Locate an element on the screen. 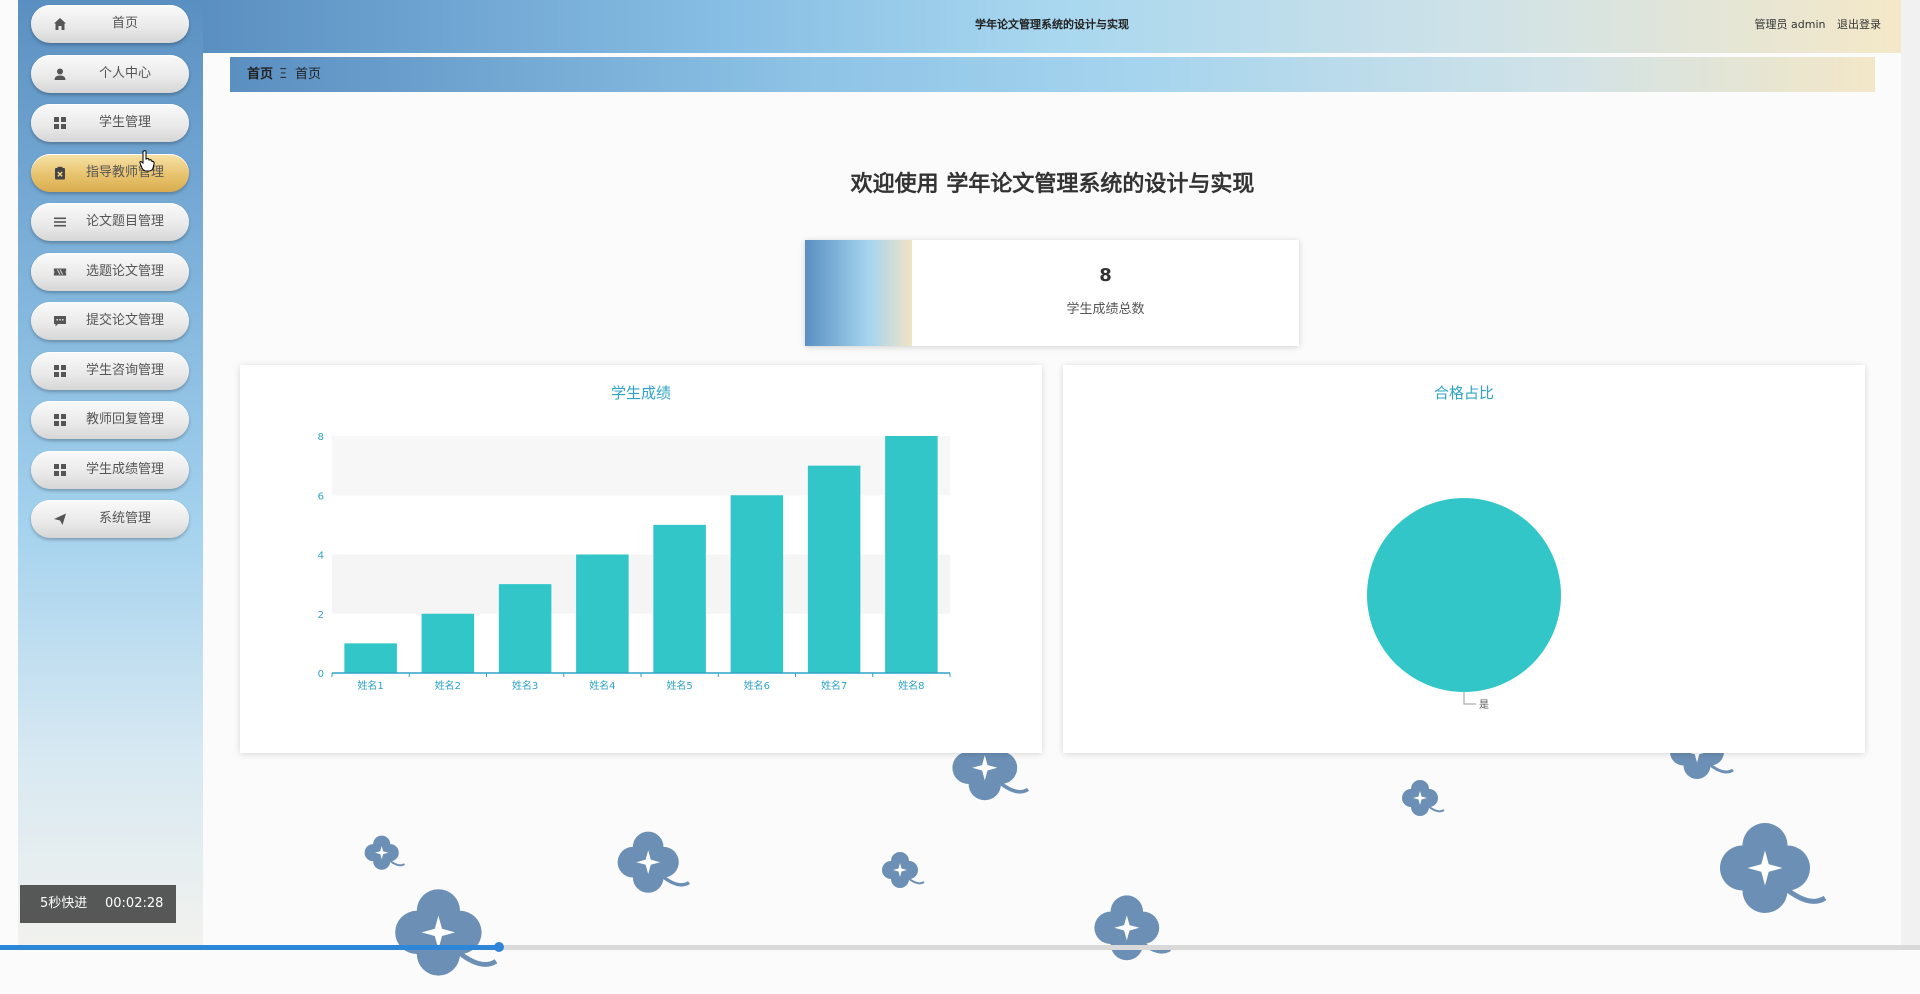  x-tick-label: 姓名7 is located at coordinates (834, 685).